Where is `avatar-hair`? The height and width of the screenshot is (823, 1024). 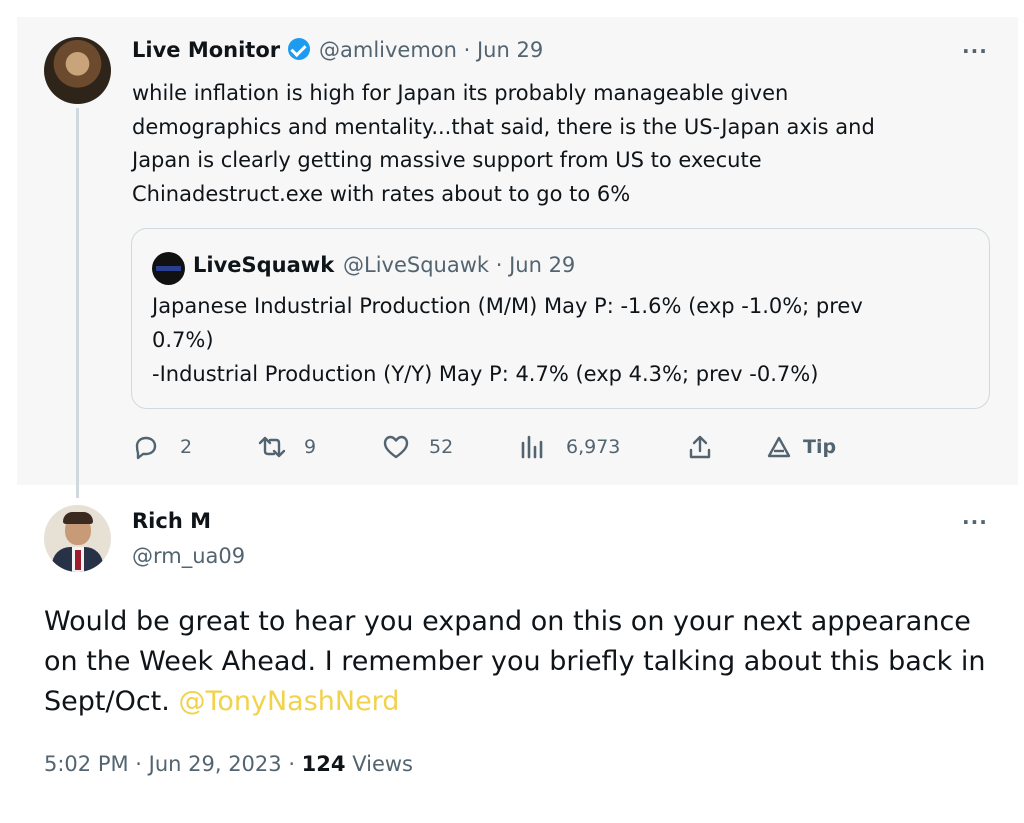 avatar-hair is located at coordinates (78, 518).